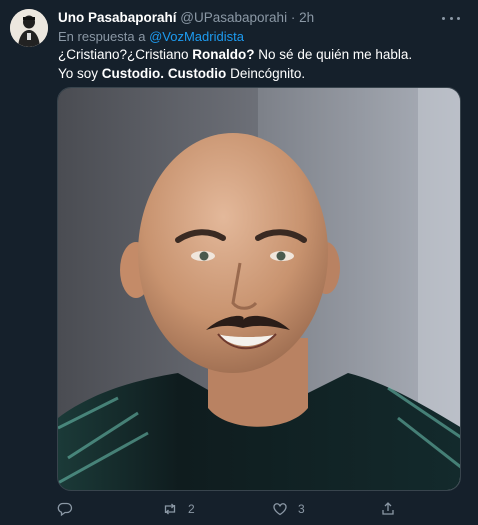 The image size is (478, 525). What do you see at coordinates (29, 28) in the screenshot?
I see `avatar` at bounding box center [29, 28].